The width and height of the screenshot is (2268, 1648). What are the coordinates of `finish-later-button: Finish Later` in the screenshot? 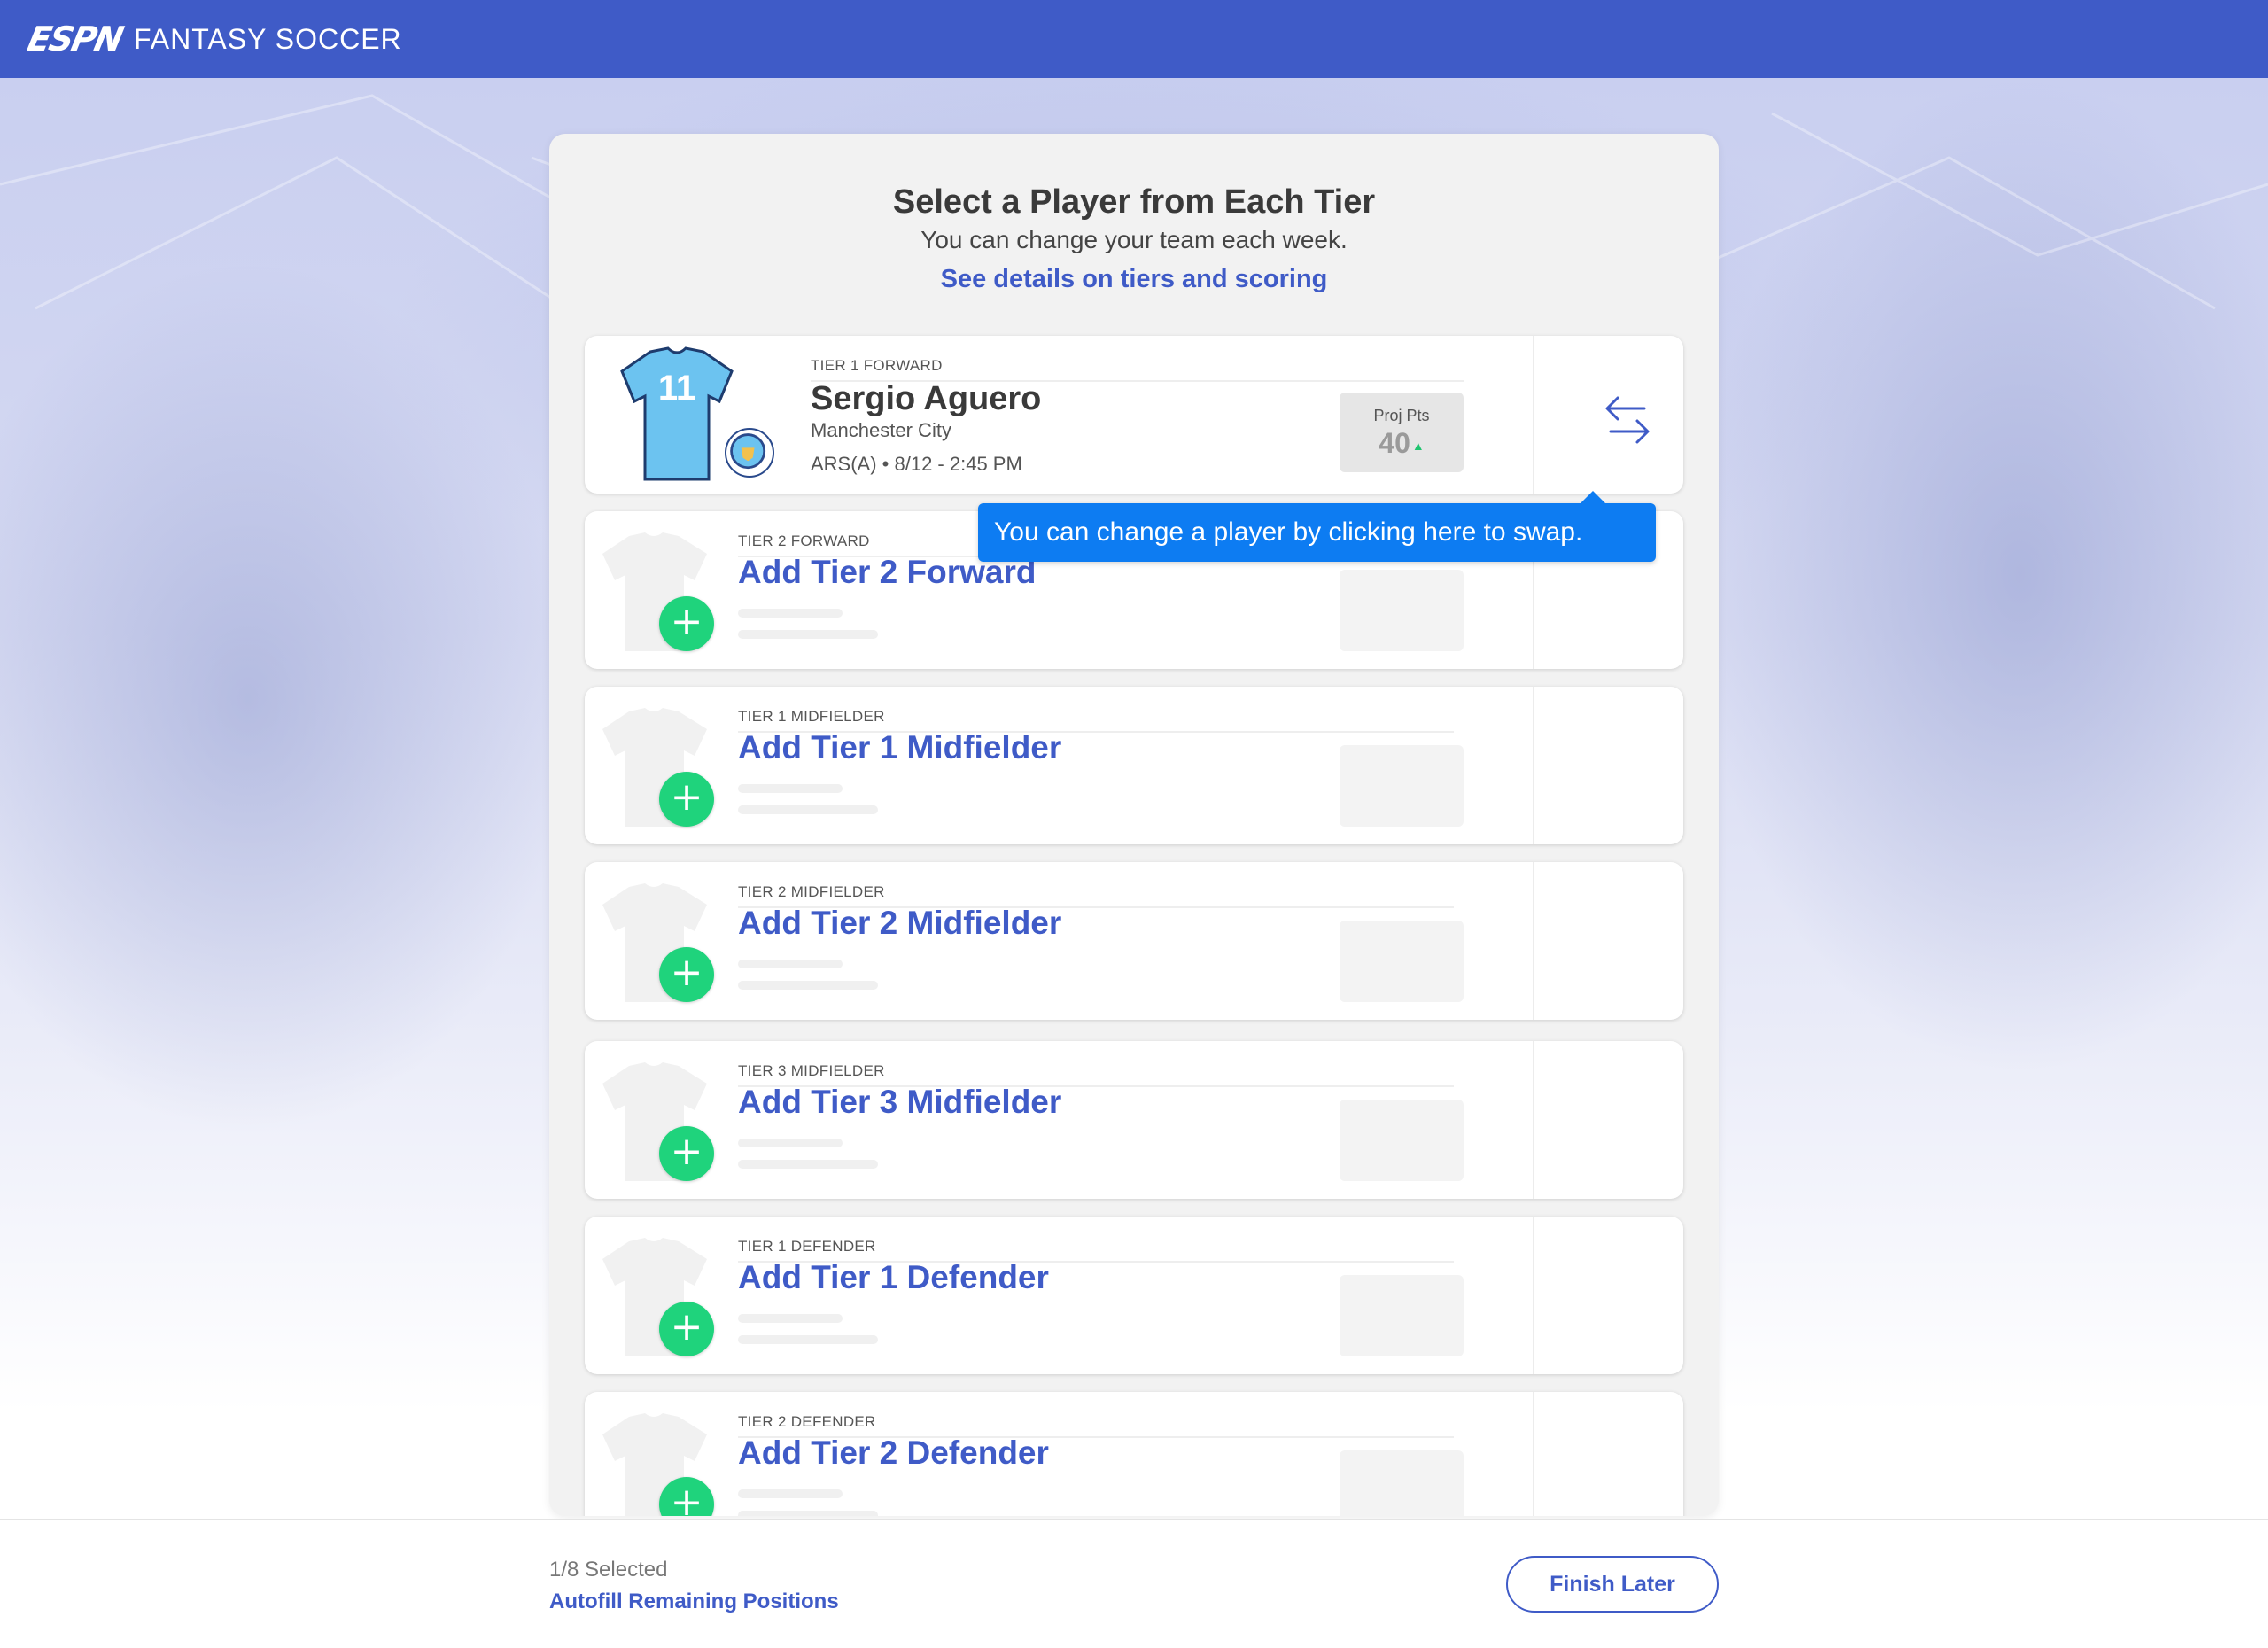 It's located at (1612, 1584).